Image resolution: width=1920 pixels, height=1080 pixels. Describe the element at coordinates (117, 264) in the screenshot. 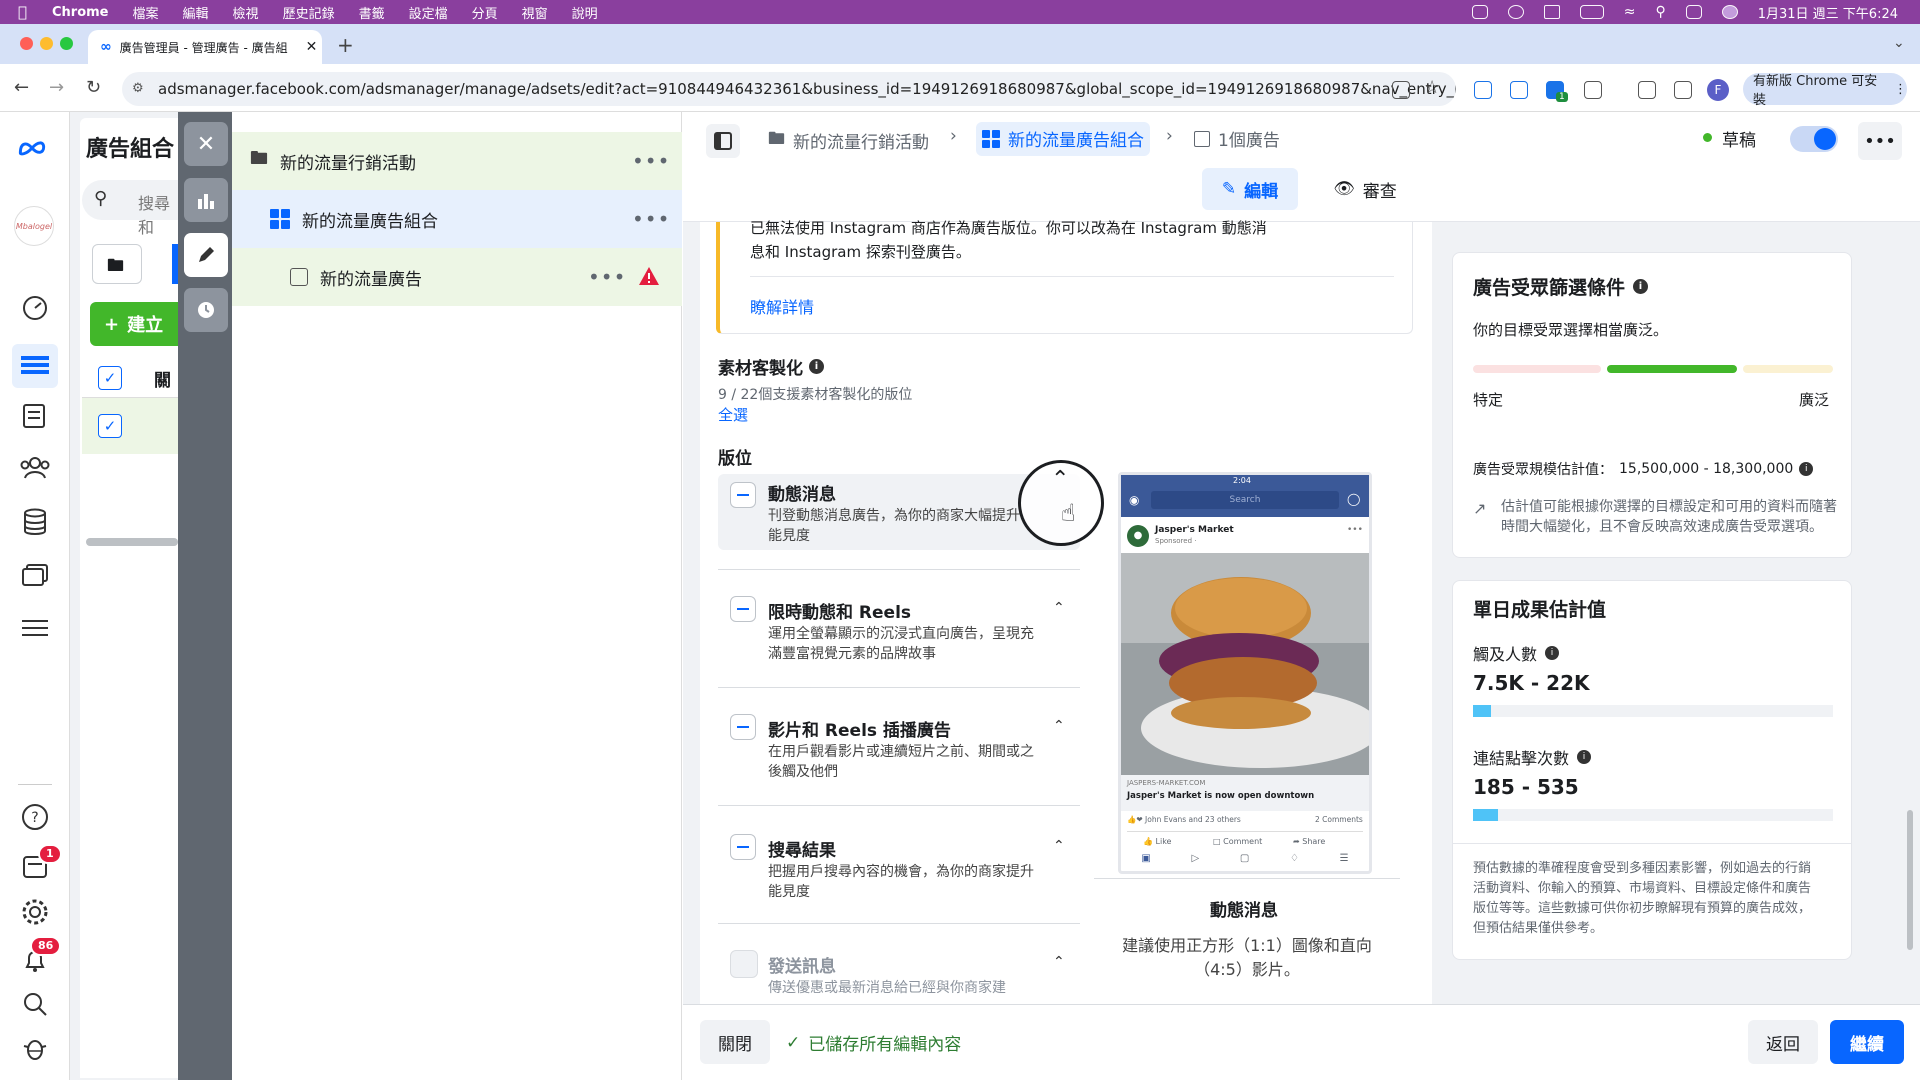

I see `folder-filter-button: 🖿` at that location.